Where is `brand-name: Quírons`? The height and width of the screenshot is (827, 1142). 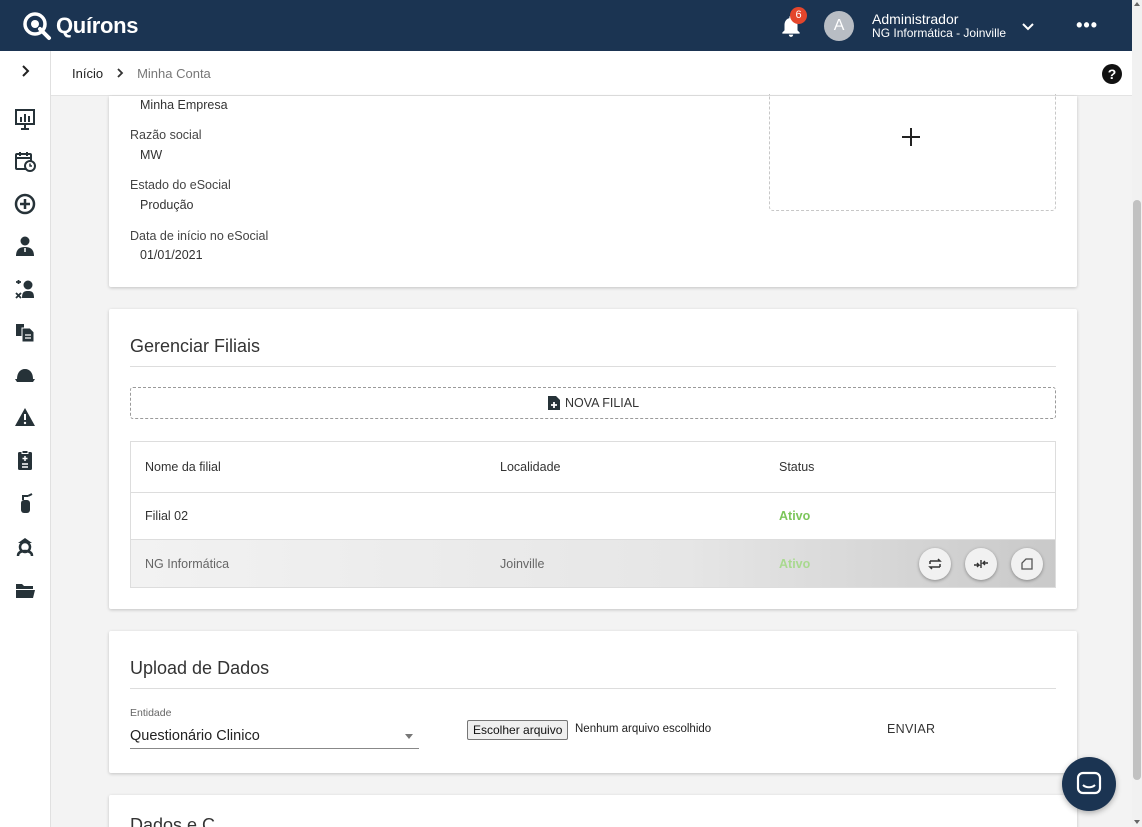
brand-name: Quírons is located at coordinates (97, 25).